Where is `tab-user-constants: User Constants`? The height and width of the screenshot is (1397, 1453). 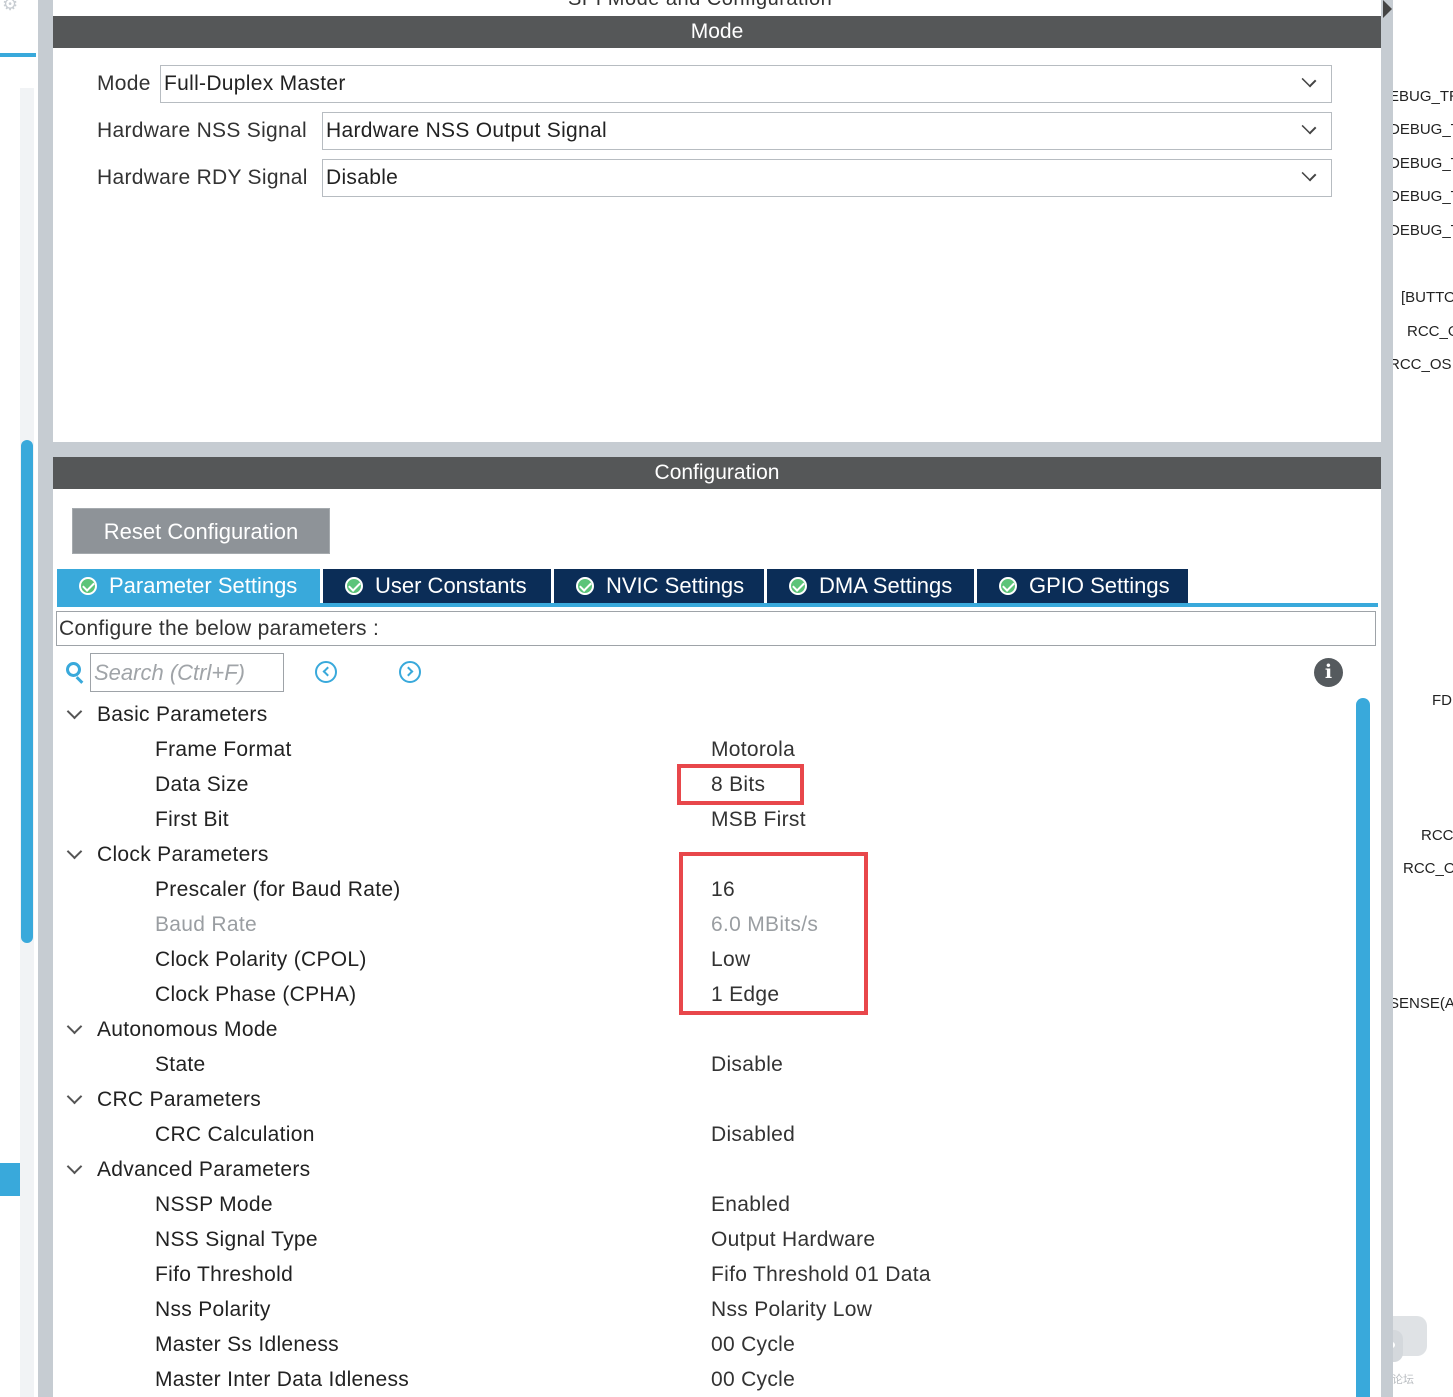 tab-user-constants: User Constants is located at coordinates (437, 586).